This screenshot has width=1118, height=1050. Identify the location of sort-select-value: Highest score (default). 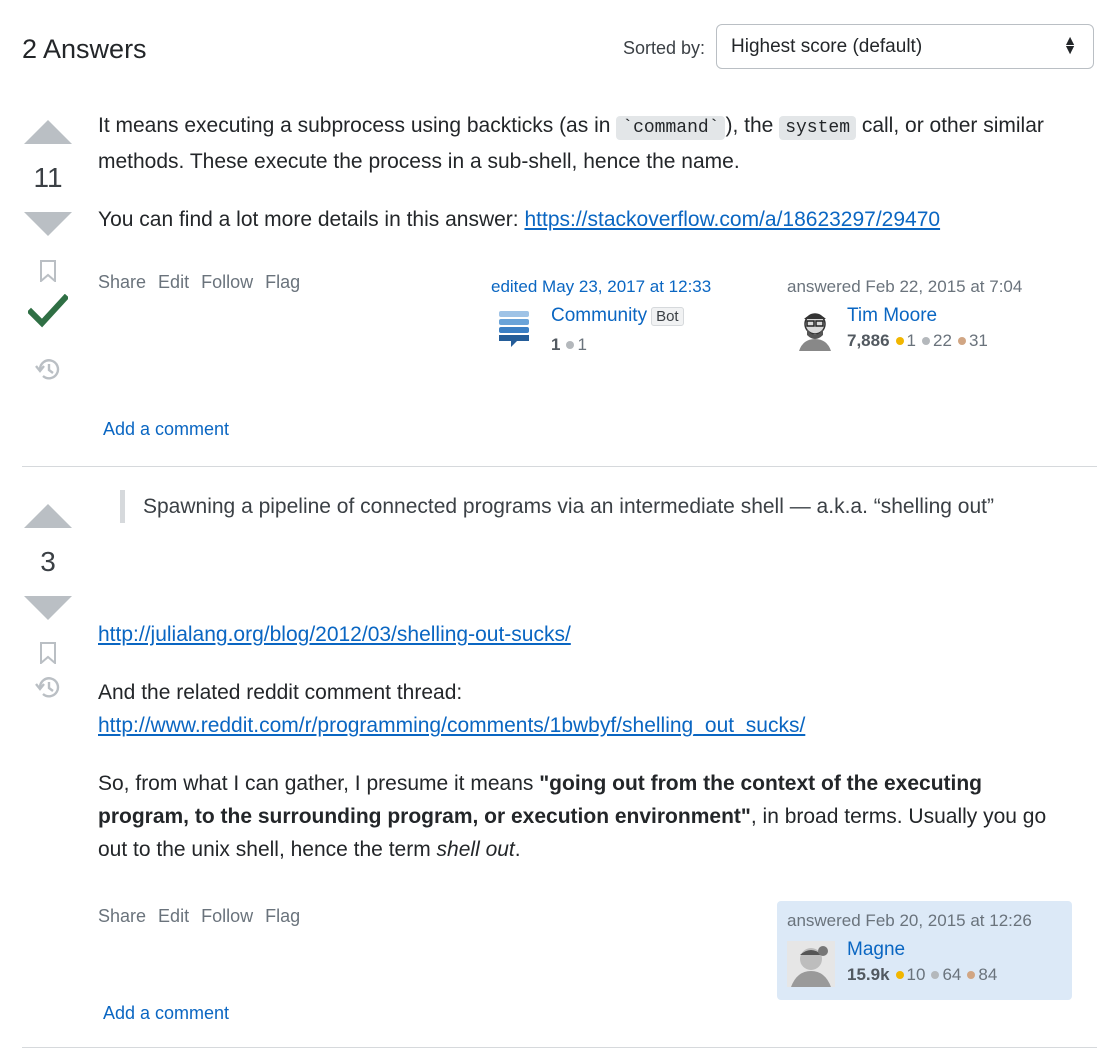
(827, 46).